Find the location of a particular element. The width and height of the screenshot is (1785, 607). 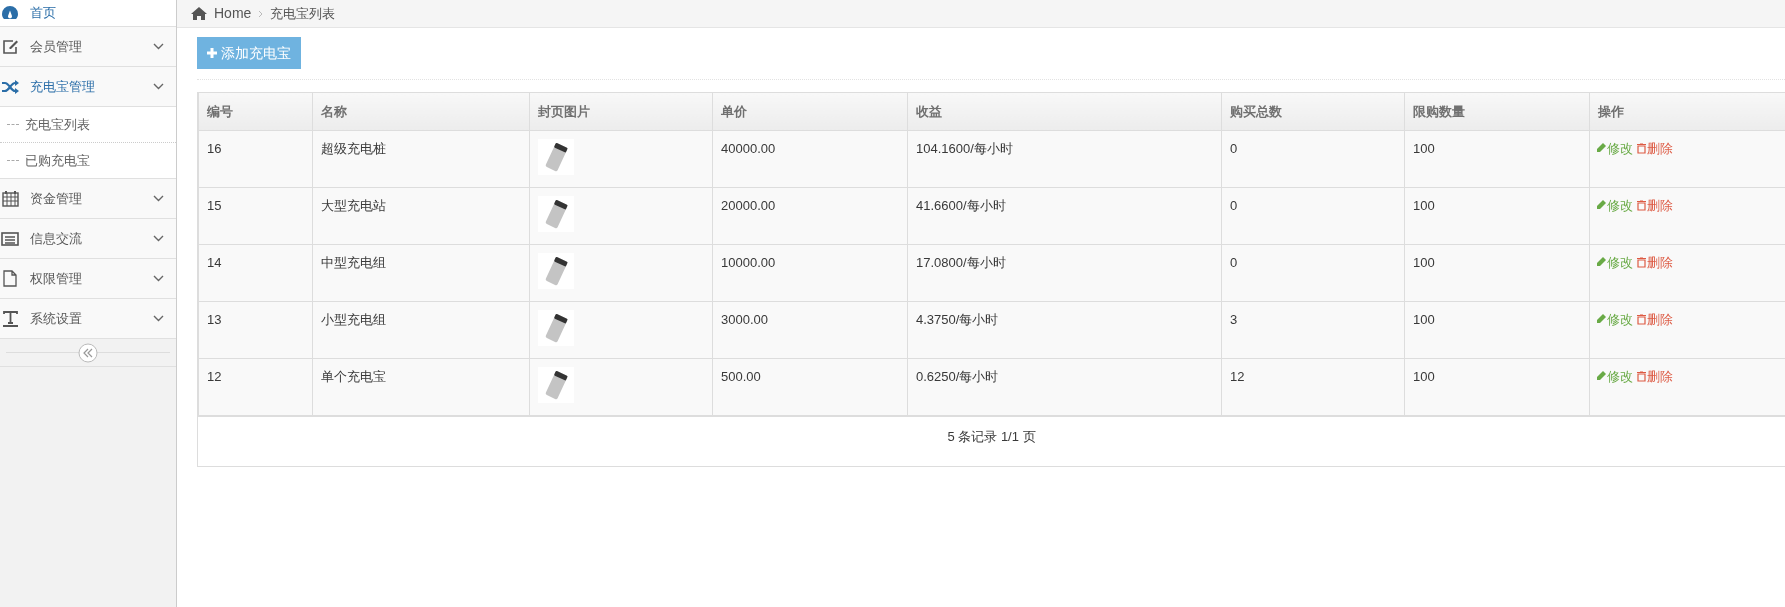

table-cell: 小型充电组 is located at coordinates (421, 329).